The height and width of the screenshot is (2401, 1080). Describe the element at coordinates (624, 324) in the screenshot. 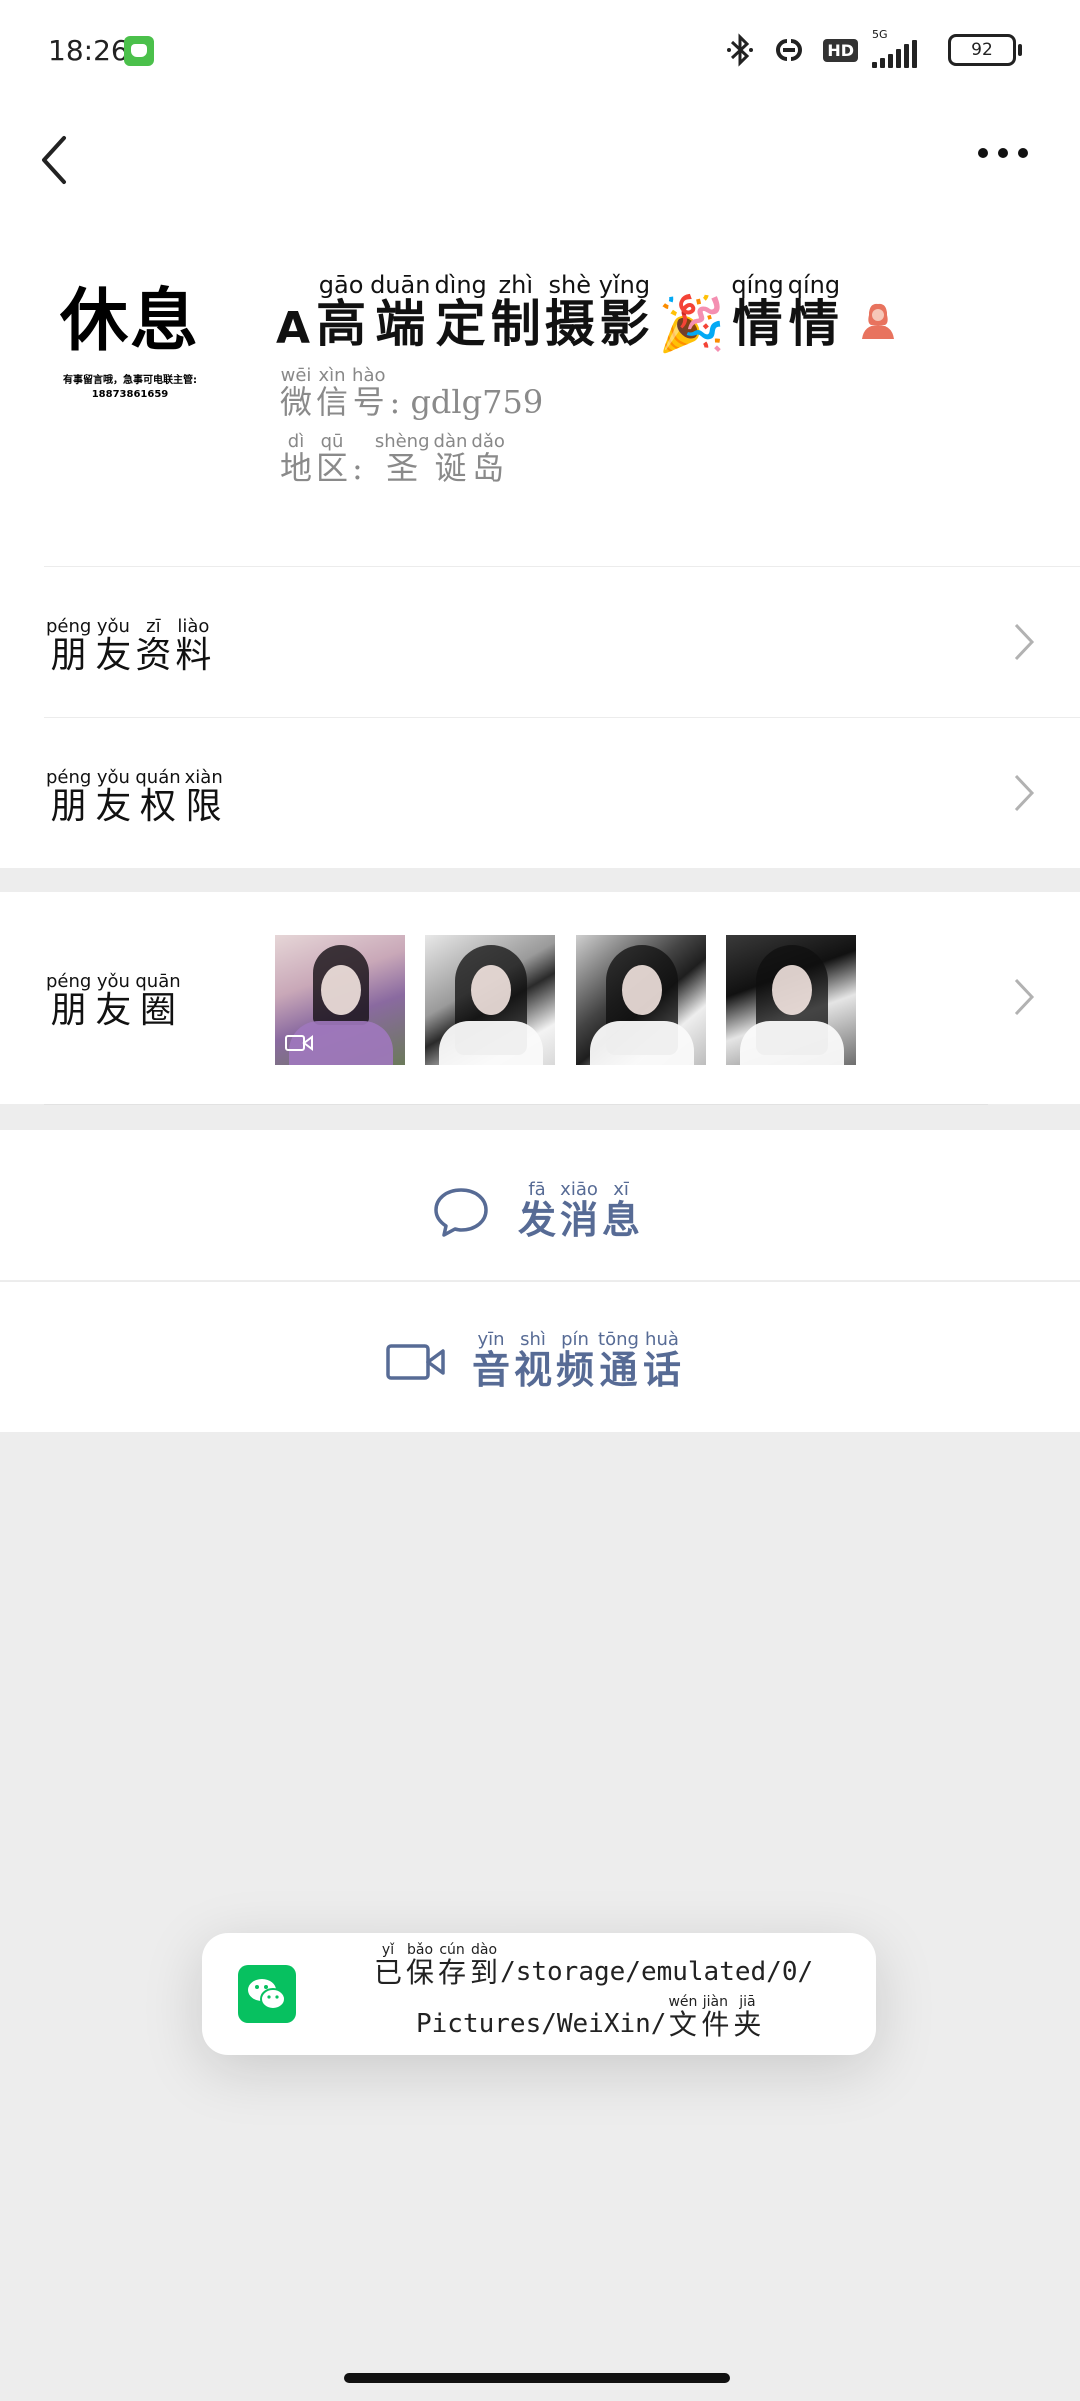

I see `name-char: 影` at that location.